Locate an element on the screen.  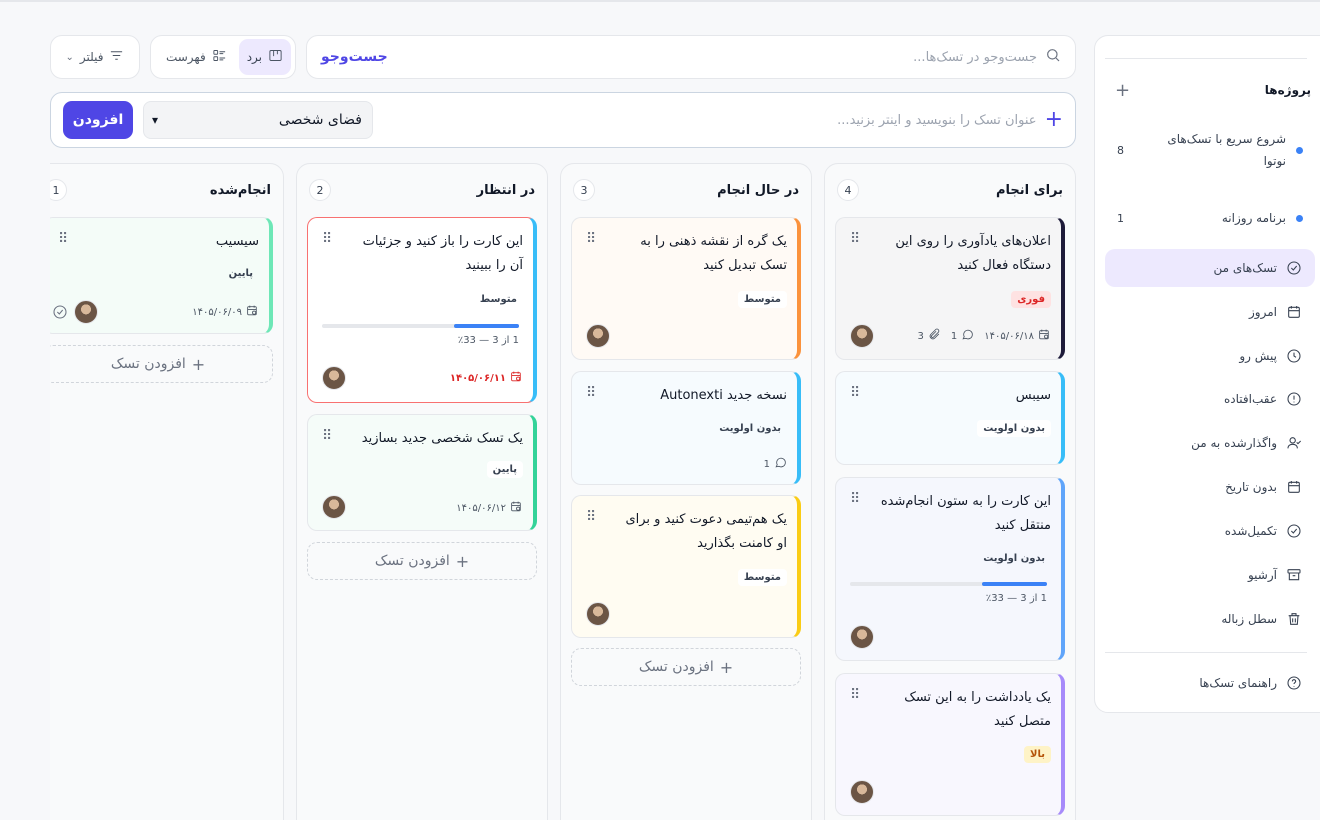
view-board-button: برد is located at coordinates (264, 57).